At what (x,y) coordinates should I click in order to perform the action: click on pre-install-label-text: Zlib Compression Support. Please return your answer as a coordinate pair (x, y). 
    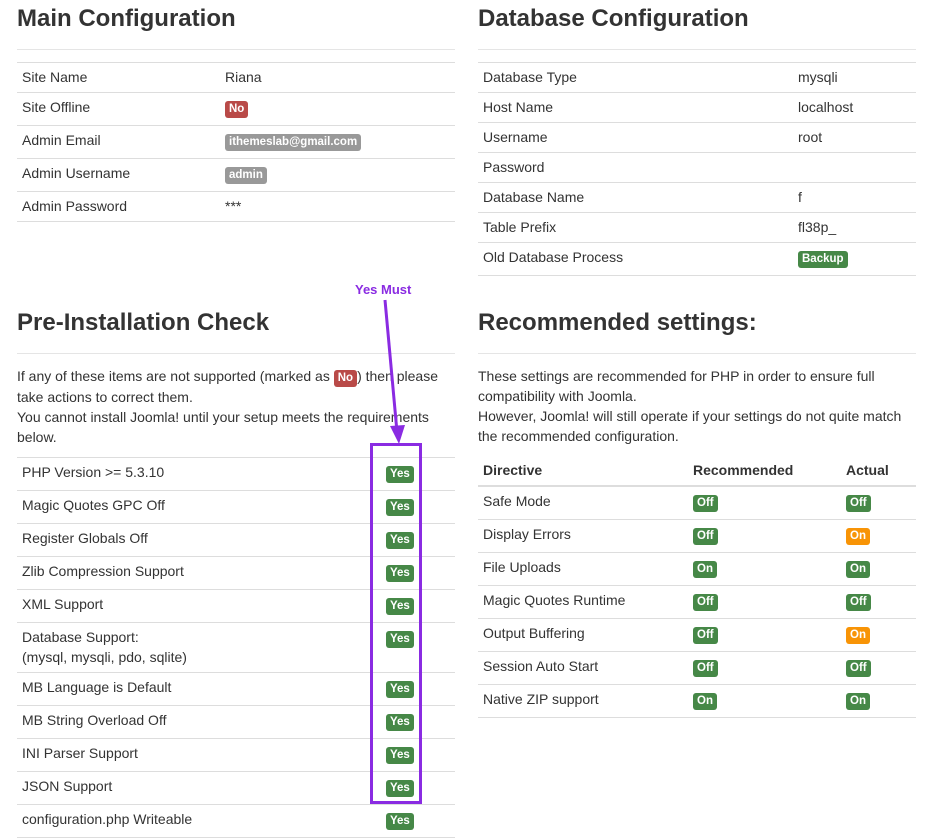
    Looking at the image, I should click on (103, 571).